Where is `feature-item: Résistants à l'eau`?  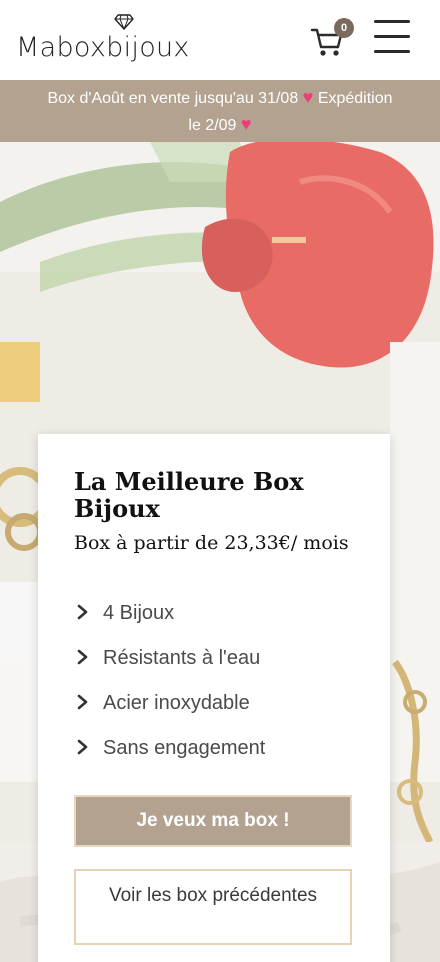 feature-item: Résistants à l'eau is located at coordinates (219, 658).